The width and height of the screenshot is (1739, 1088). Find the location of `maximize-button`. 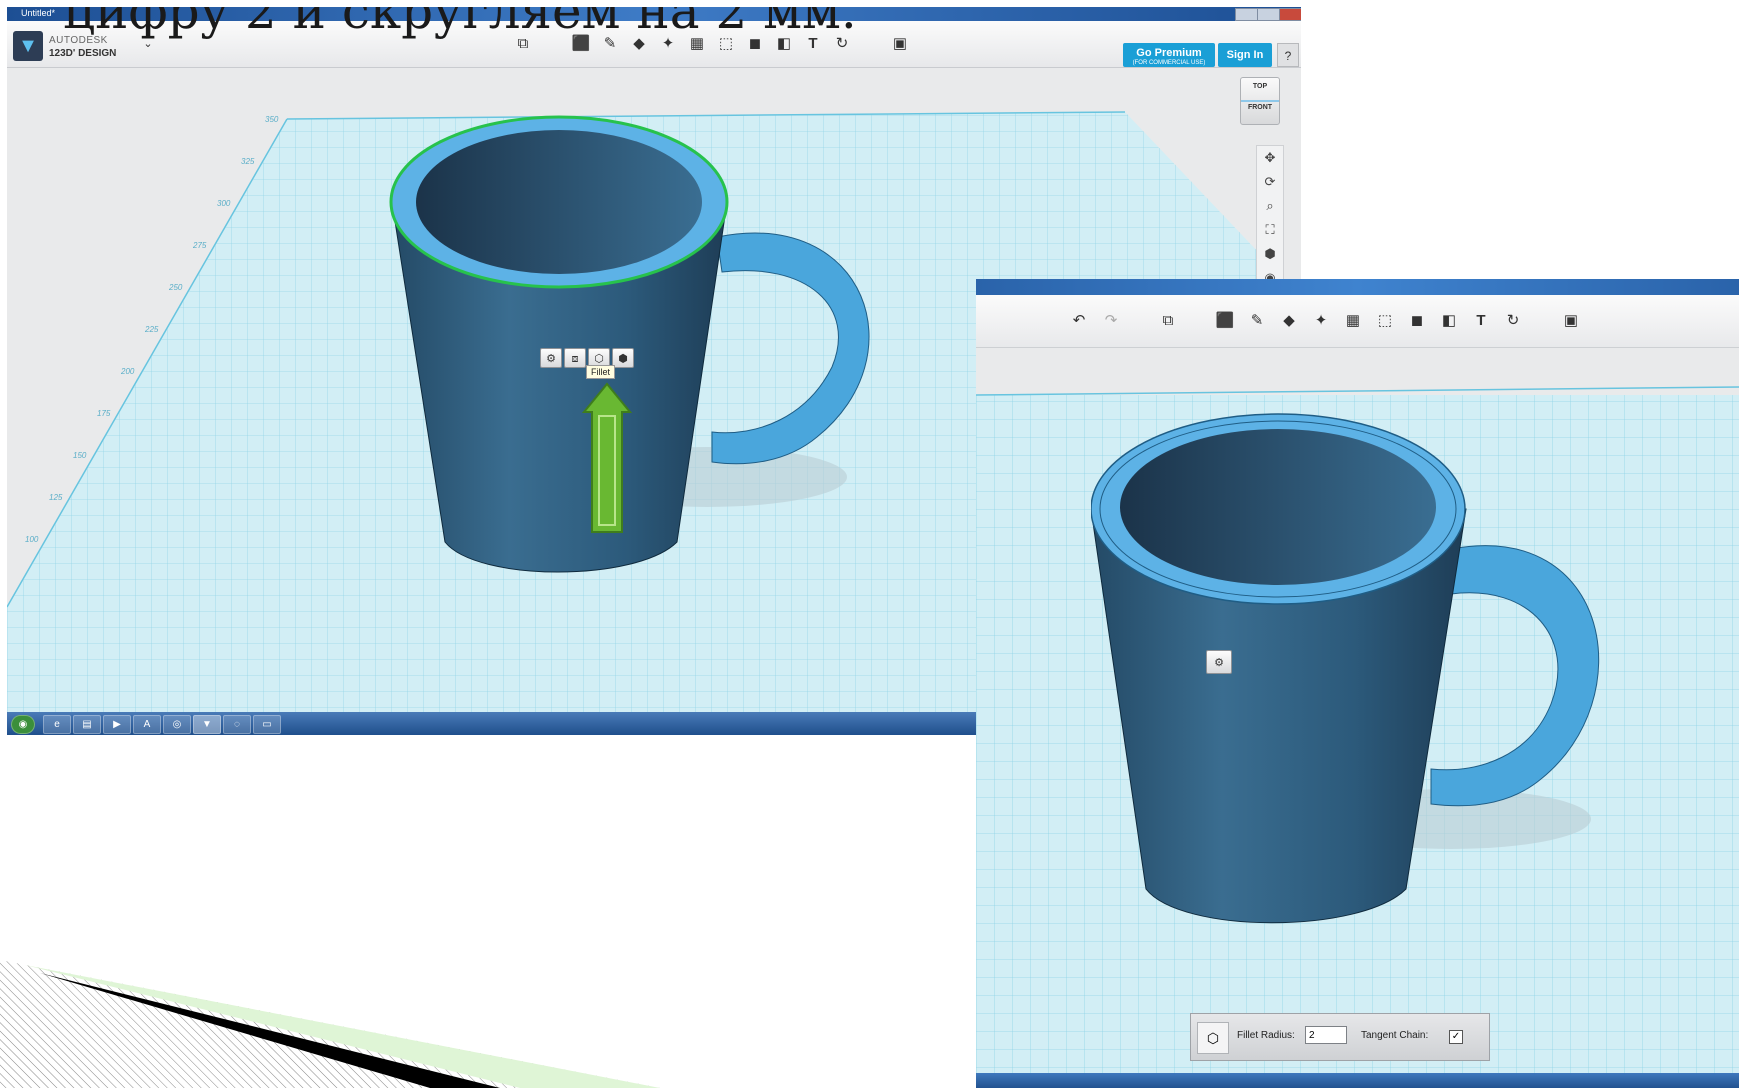

maximize-button is located at coordinates (1269, 14).